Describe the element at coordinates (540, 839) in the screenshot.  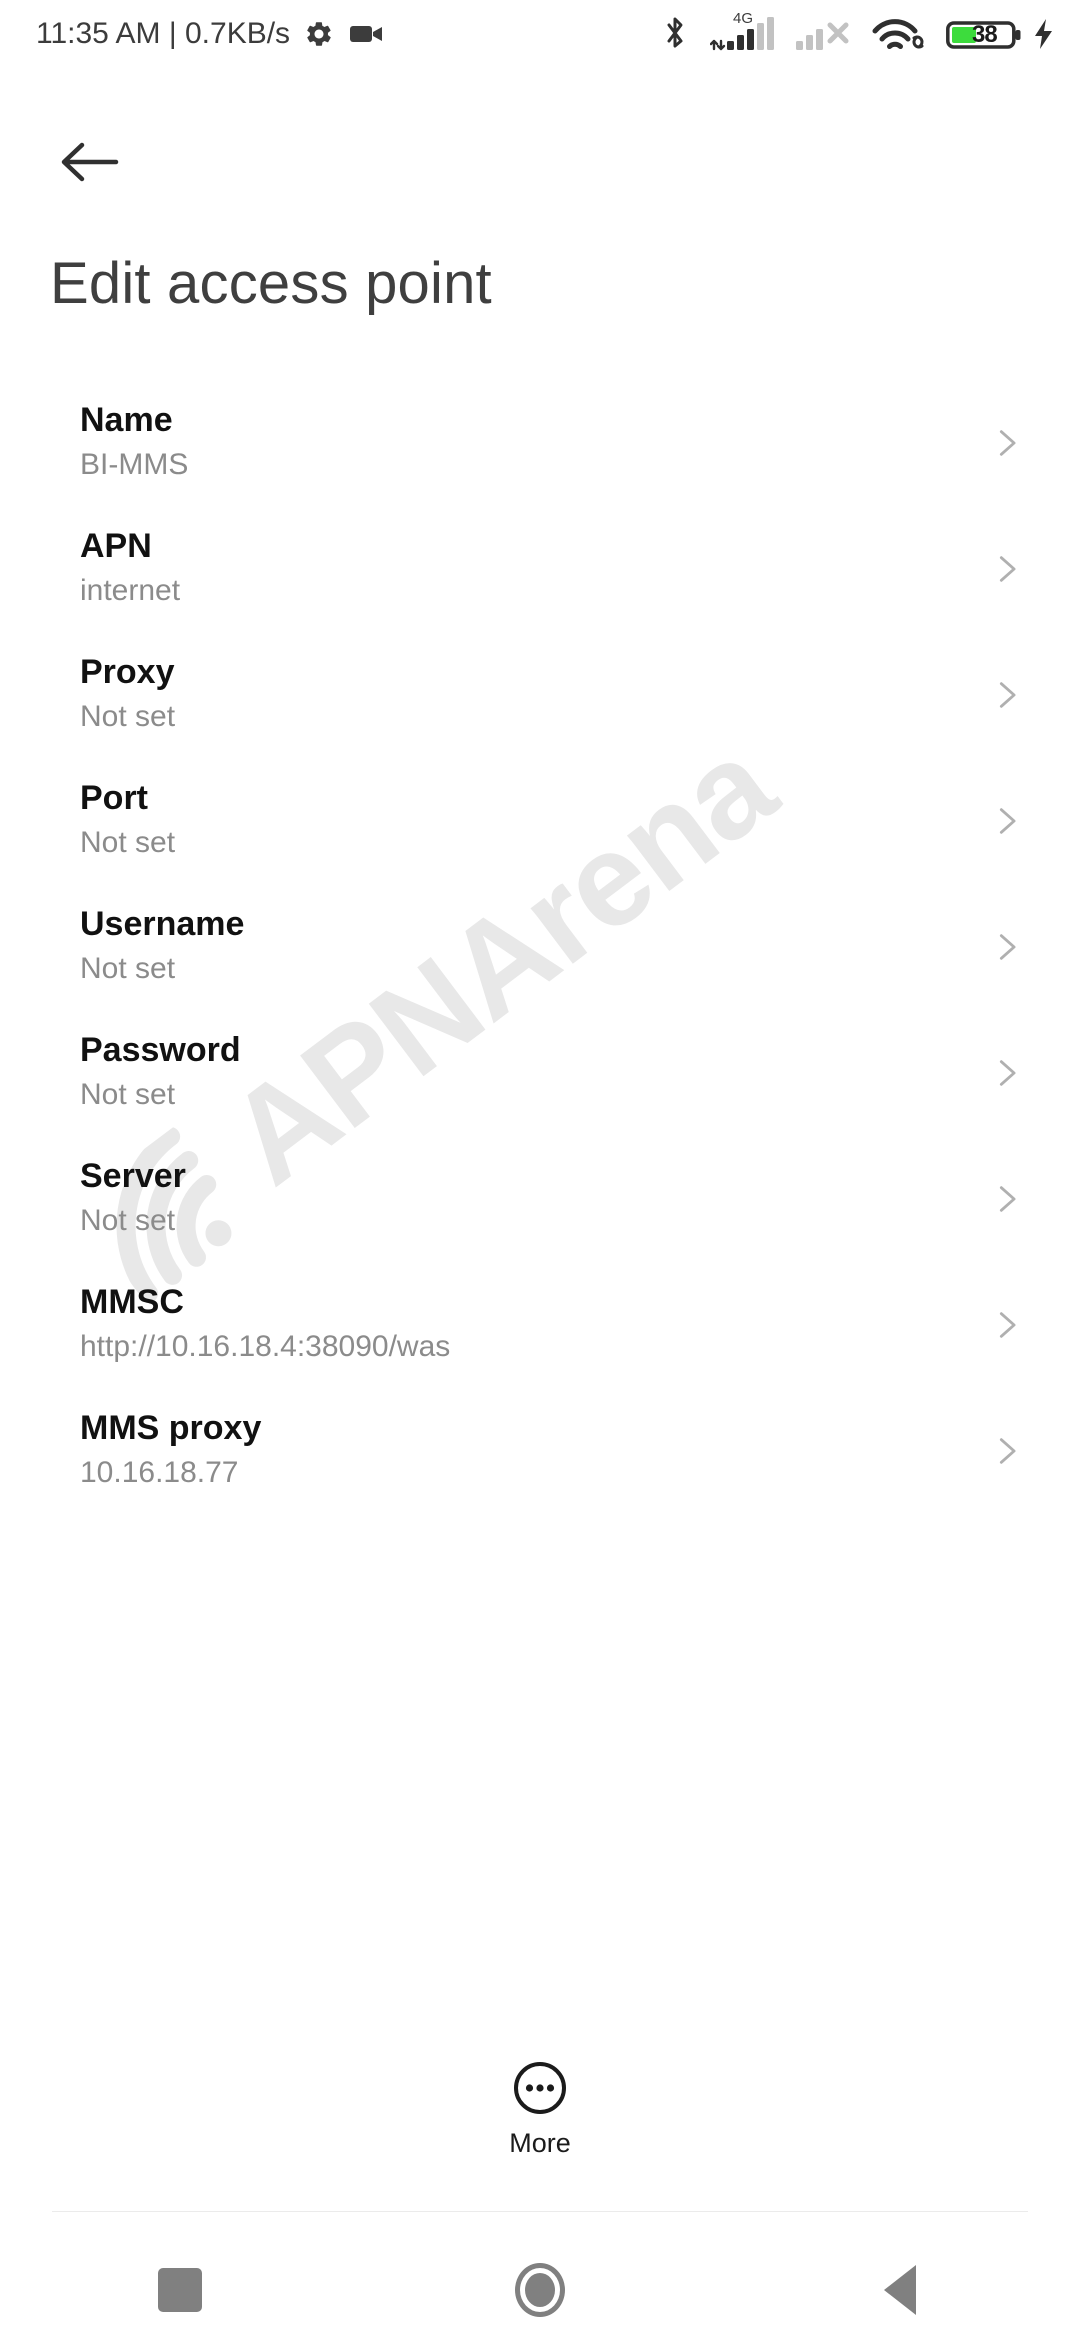
I see `list-item-port: Port Not set` at that location.